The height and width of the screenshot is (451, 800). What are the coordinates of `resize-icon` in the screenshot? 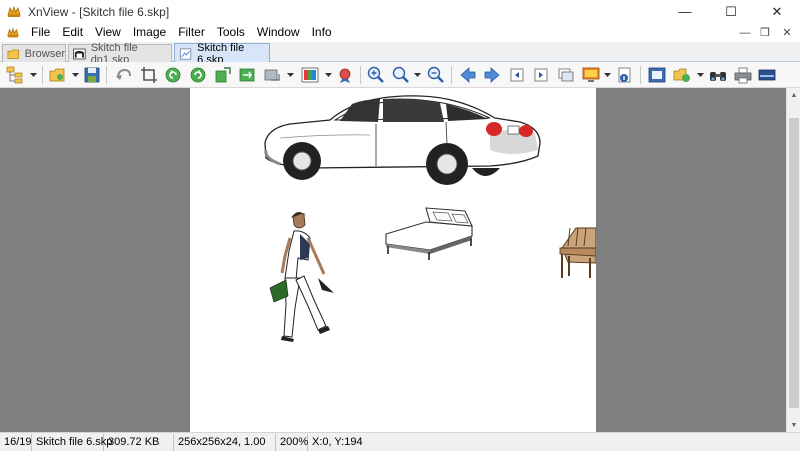 It's located at (272, 75).